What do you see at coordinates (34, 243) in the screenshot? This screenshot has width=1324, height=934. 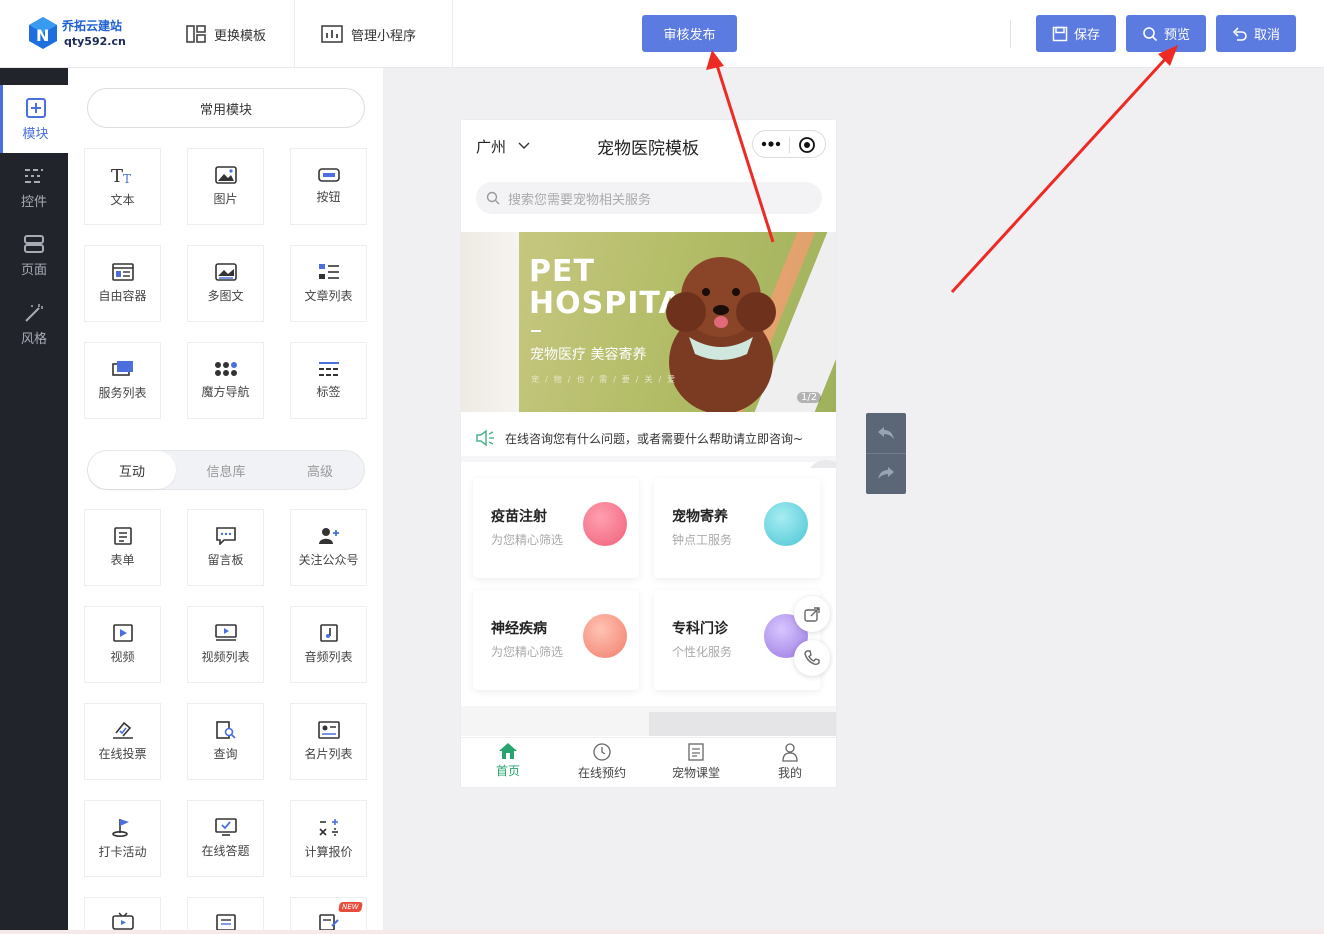 I see `pages-icon` at bounding box center [34, 243].